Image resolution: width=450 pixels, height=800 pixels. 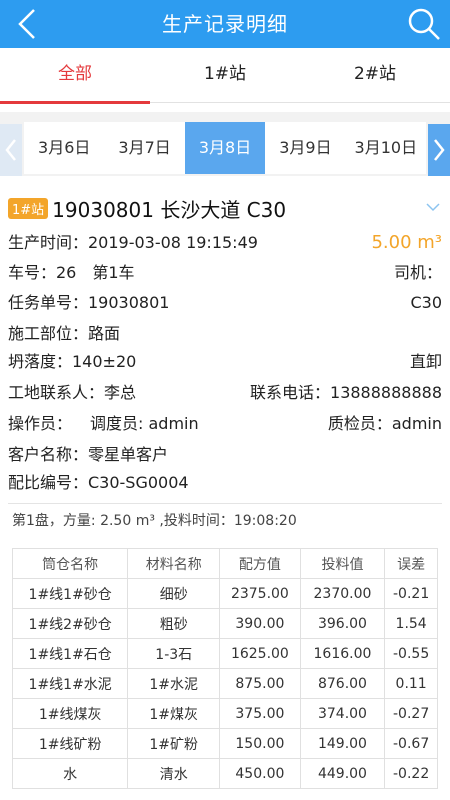 What do you see at coordinates (406, 242) in the screenshot?
I see `volume: 5.00 m³` at bounding box center [406, 242].